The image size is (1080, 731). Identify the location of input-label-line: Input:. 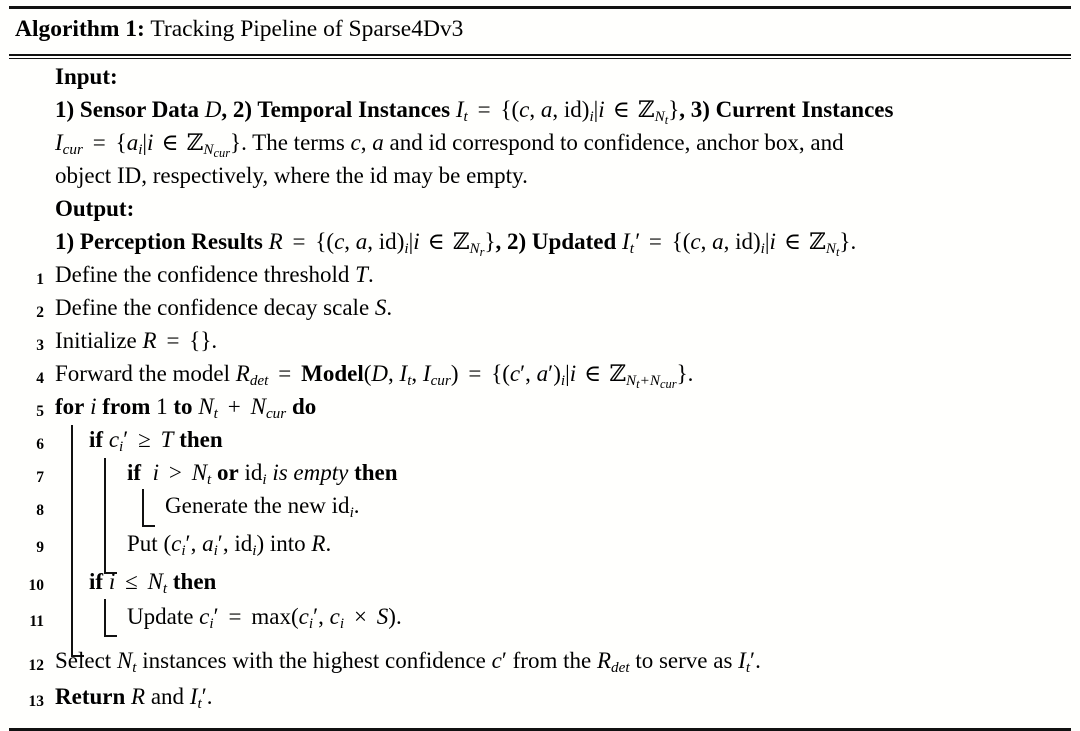
(540, 80).